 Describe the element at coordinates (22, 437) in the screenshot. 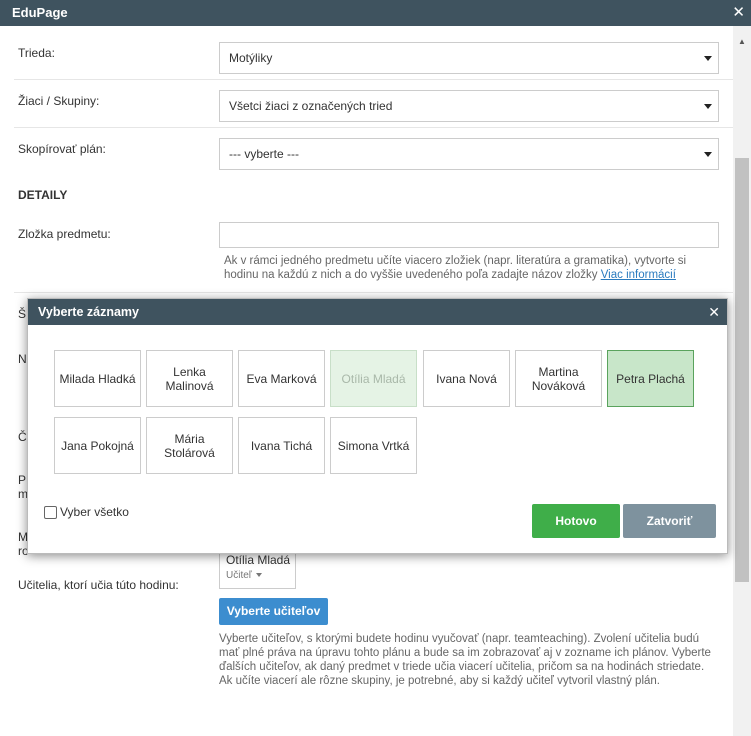

I see `row-fragment-3: Č` at that location.